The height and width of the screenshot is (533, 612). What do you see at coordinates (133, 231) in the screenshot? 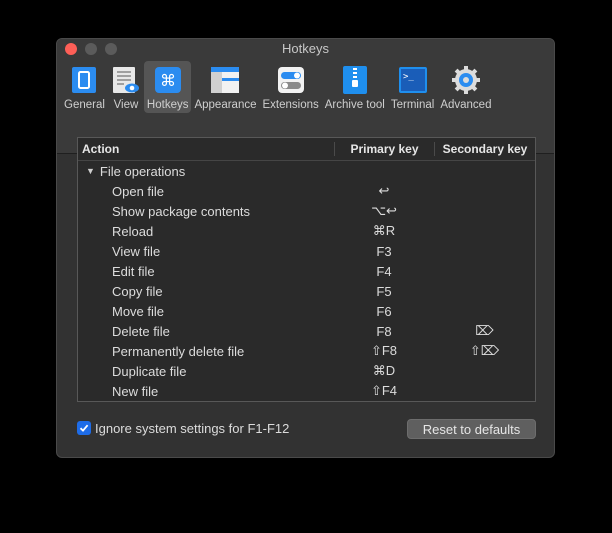
I see `action-cell: Reload` at bounding box center [133, 231].